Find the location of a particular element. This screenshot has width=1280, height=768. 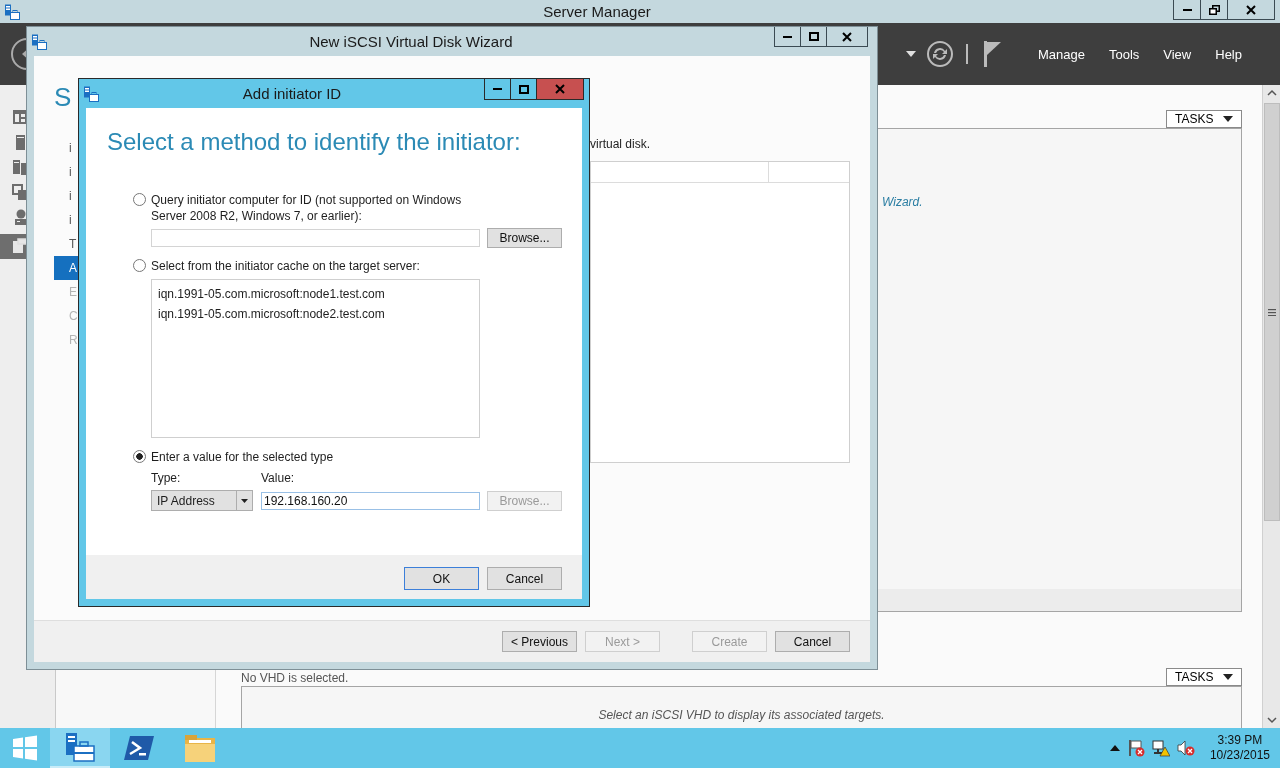

network-server-icon is located at coordinates (20, 217).